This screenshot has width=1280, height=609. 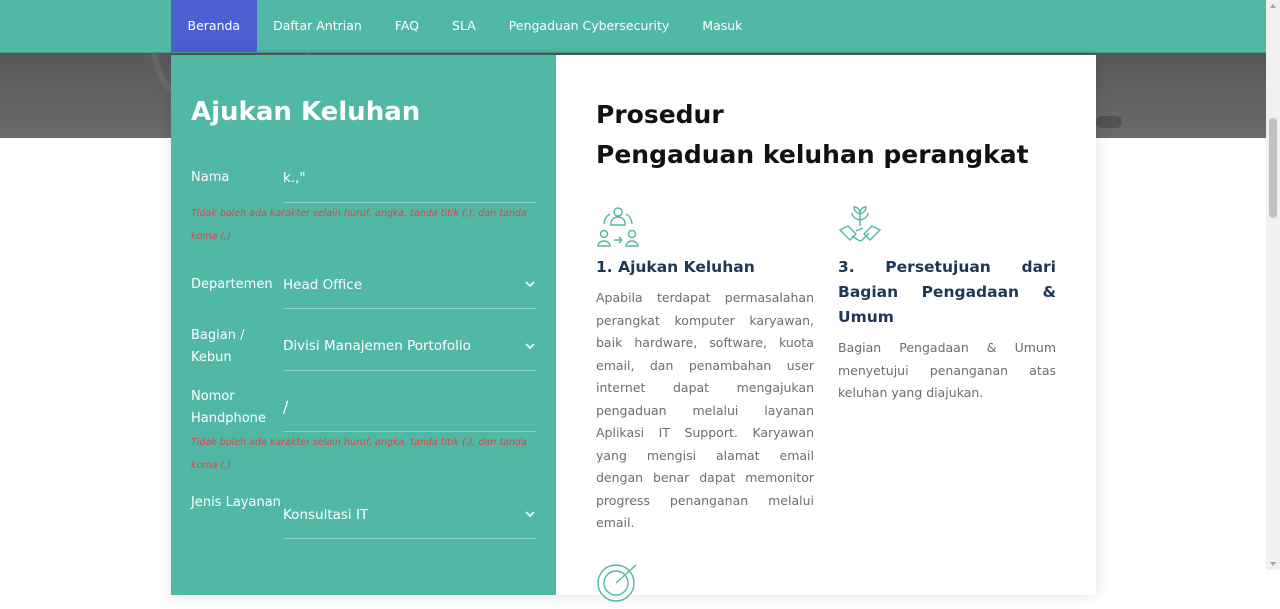 What do you see at coordinates (675, 267) in the screenshot?
I see `step1-title: 1. Ajukan Keluhan` at bounding box center [675, 267].